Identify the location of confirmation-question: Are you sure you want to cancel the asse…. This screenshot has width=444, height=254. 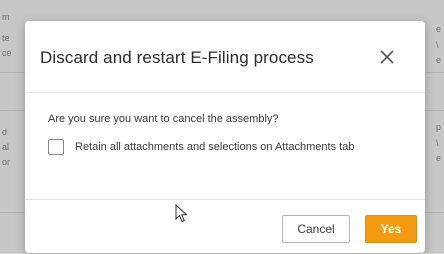
(163, 119).